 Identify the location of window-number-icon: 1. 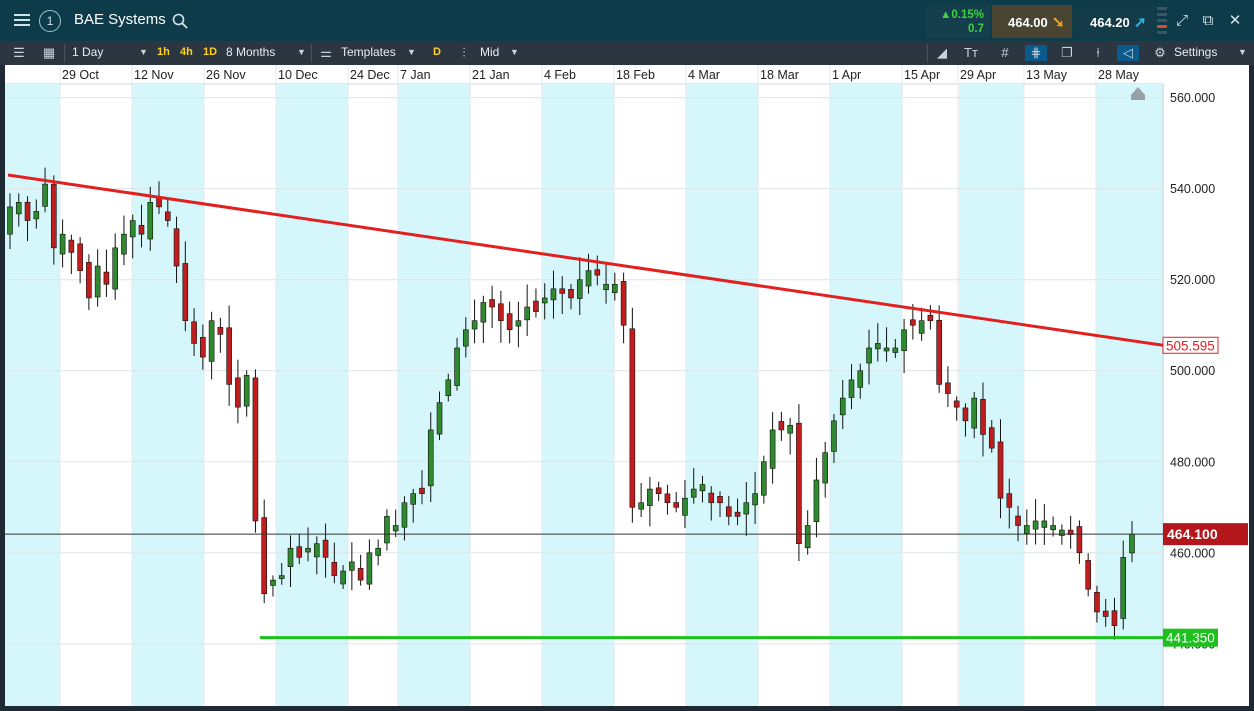
(50, 21).